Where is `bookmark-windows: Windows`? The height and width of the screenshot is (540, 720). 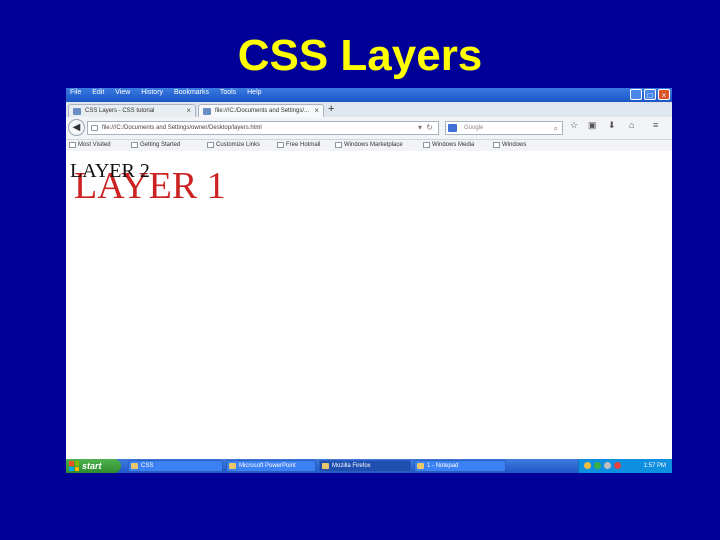
bookmark-windows: Windows is located at coordinates (509, 145).